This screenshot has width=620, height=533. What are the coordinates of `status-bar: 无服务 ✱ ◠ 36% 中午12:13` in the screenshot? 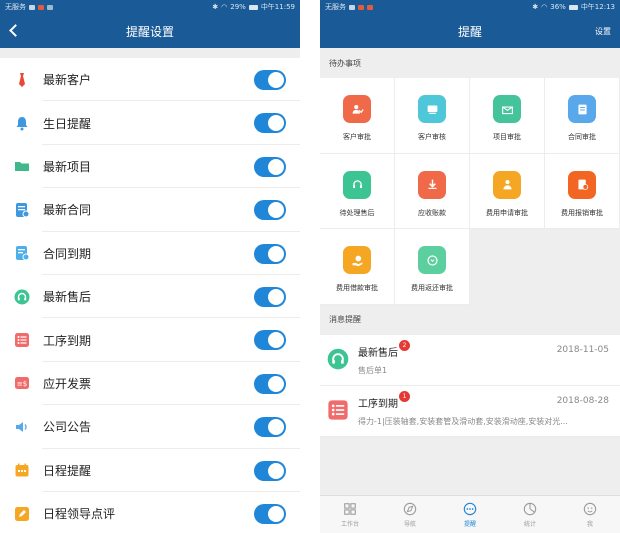 It's located at (470, 7).